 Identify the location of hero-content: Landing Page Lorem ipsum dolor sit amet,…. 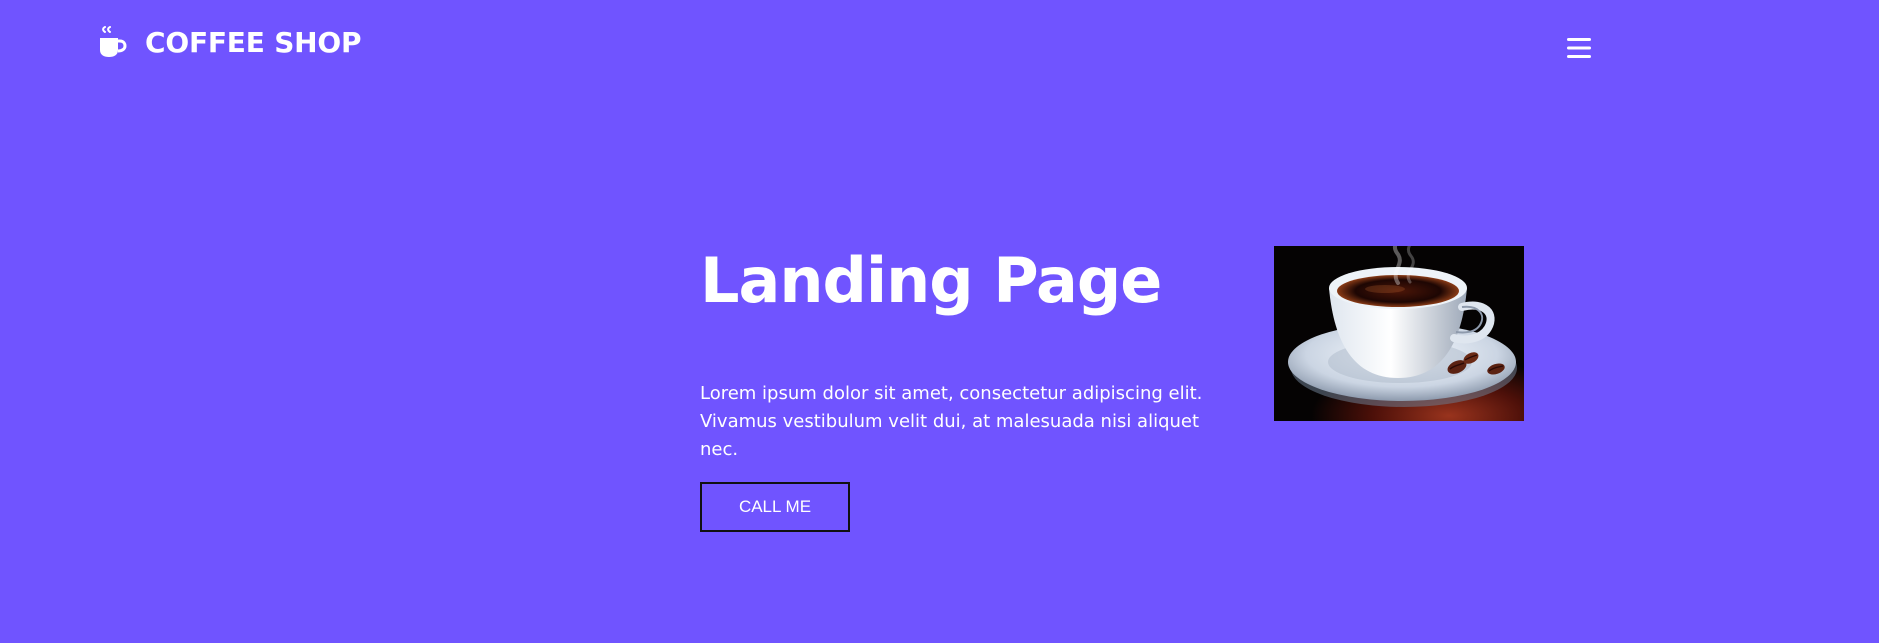
(960, 352).